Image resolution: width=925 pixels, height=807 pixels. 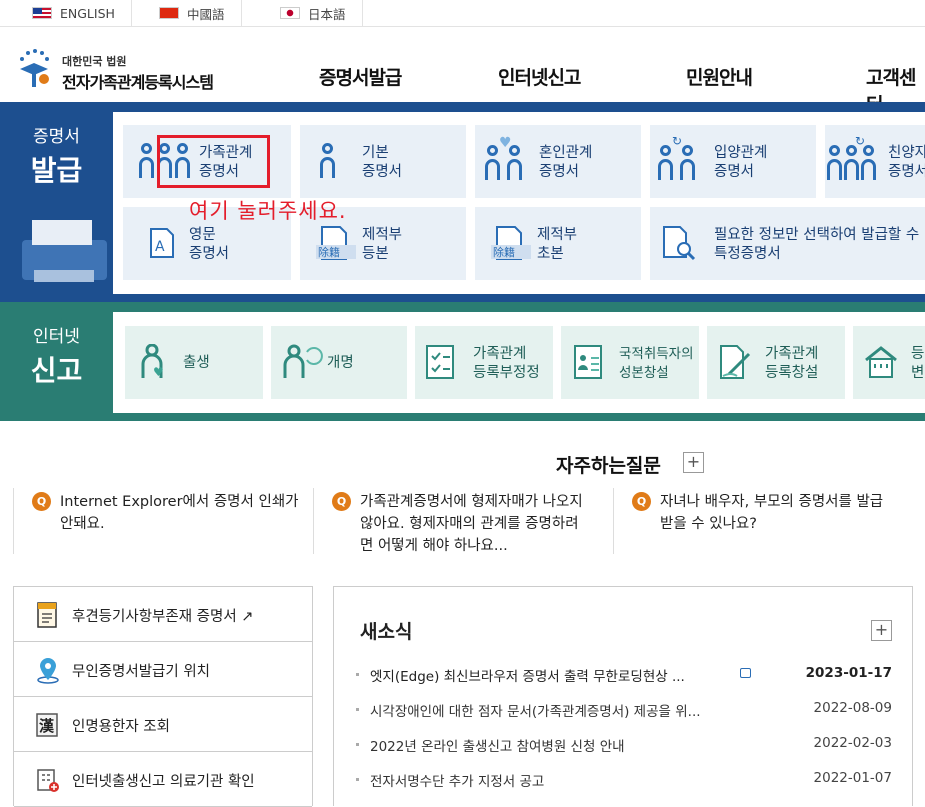 I want to click on checklist-icon, so click(x=440, y=362).